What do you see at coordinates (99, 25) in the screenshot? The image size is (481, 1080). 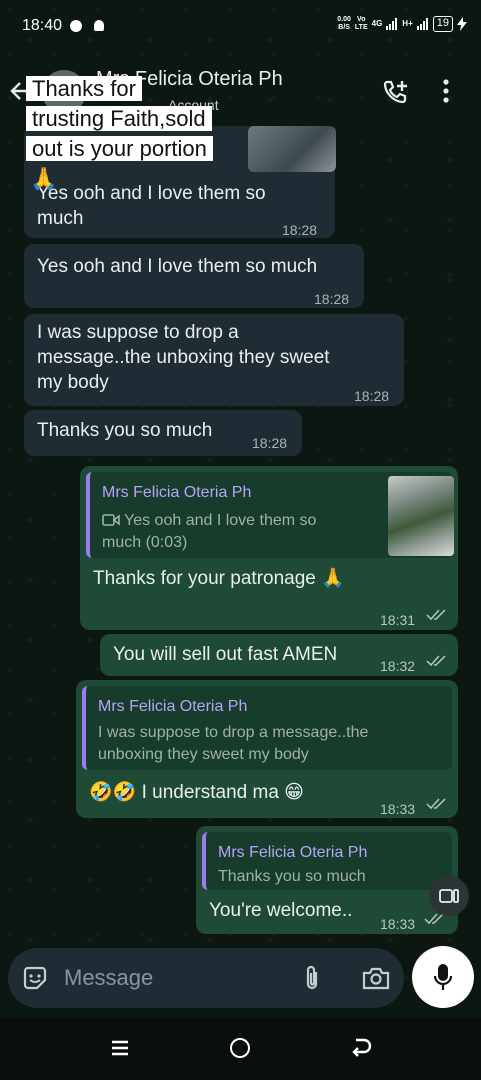 I see `android-icon` at bounding box center [99, 25].